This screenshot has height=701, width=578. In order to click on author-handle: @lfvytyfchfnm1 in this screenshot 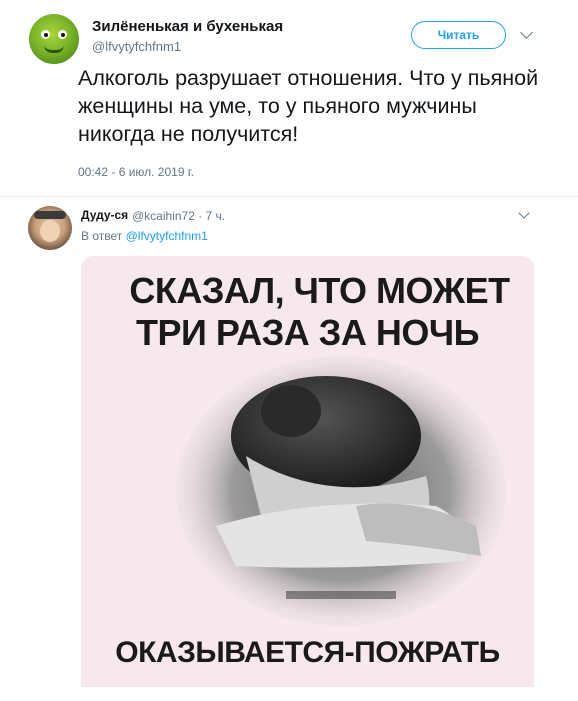, I will do `click(136, 46)`.